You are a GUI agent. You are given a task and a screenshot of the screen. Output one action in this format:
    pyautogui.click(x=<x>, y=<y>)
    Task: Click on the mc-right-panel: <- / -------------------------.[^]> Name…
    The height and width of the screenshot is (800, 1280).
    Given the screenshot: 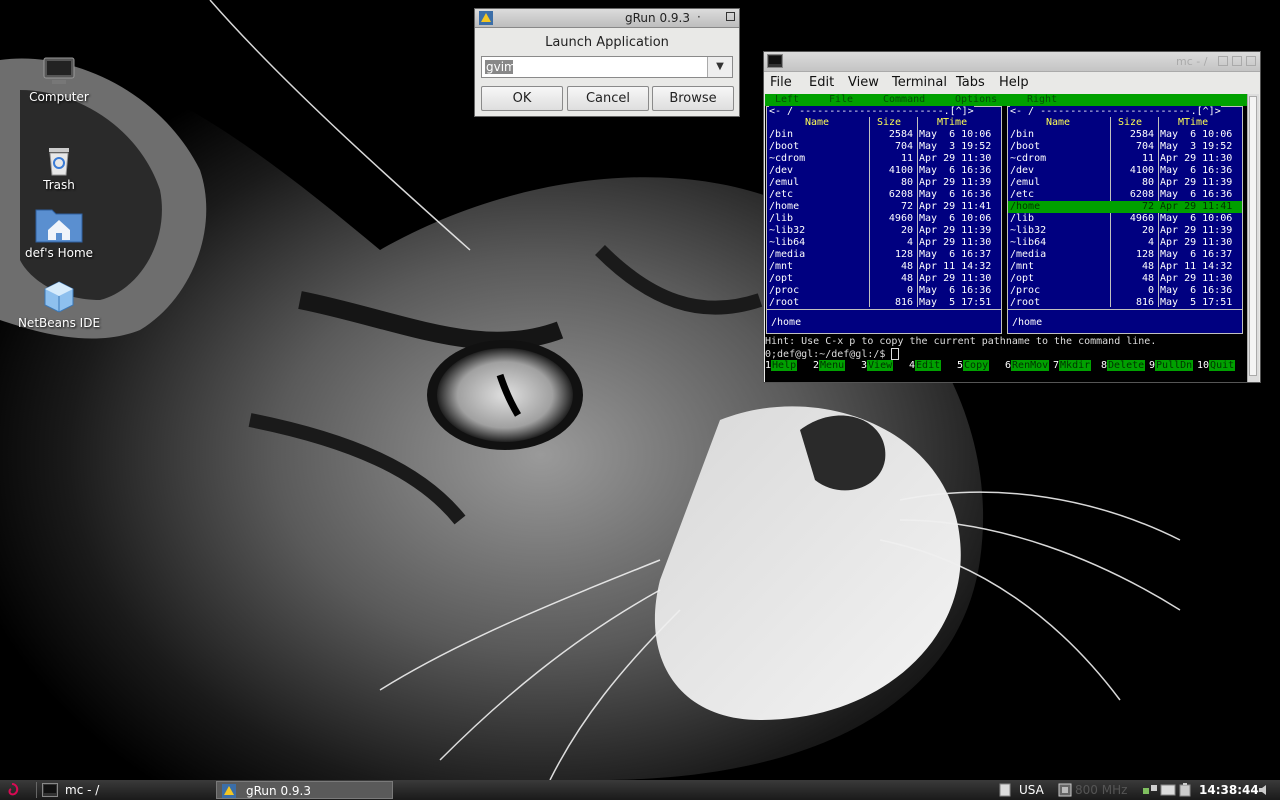 What is the action you would take?
    pyautogui.click(x=1125, y=220)
    